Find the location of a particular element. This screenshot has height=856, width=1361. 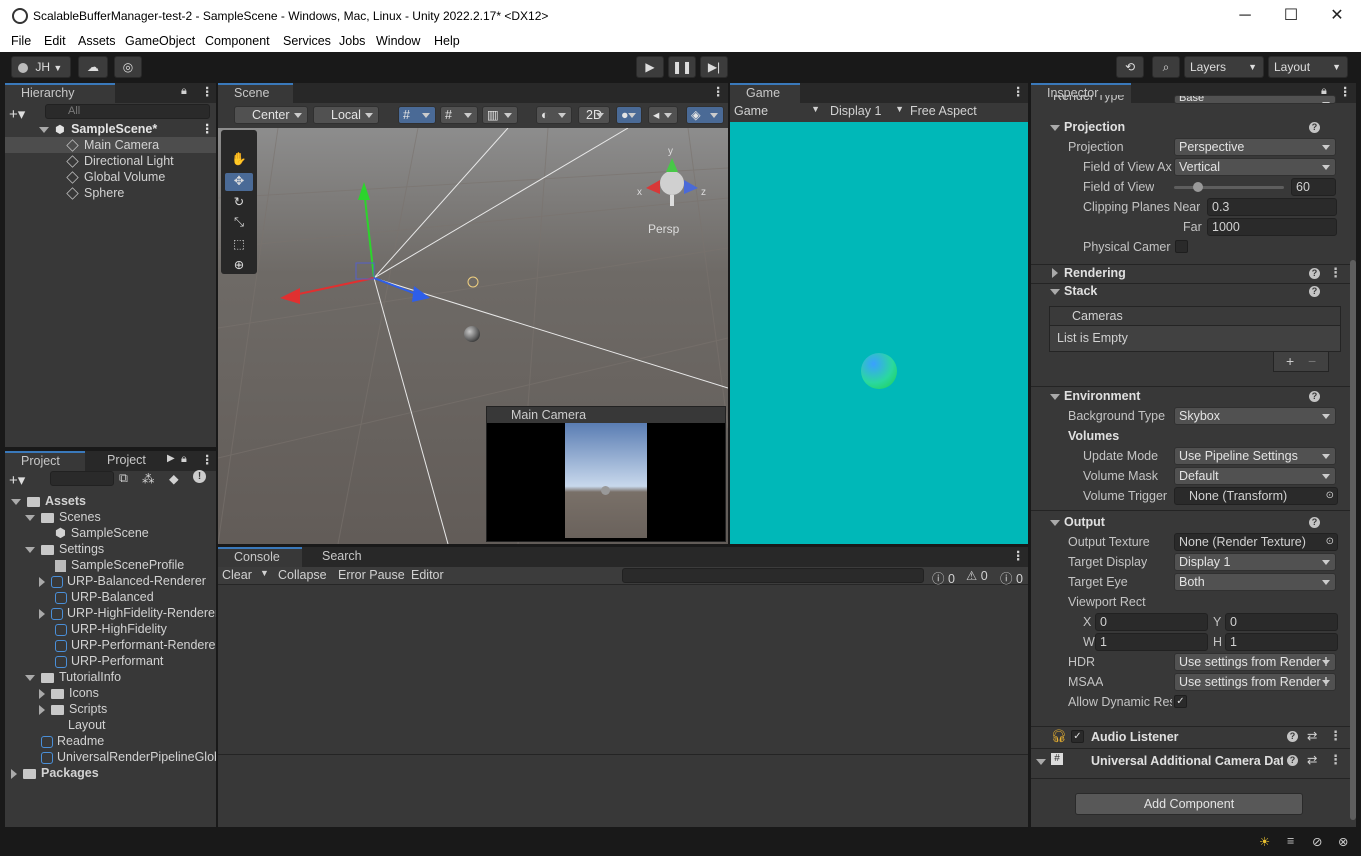

rect-tool-icon: ⬚ is located at coordinates (239, 245).